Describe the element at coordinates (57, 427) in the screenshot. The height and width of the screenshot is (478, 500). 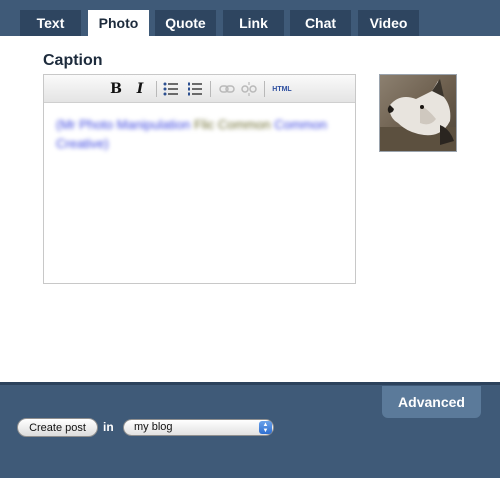
I see `create-post-button: Create post` at that location.